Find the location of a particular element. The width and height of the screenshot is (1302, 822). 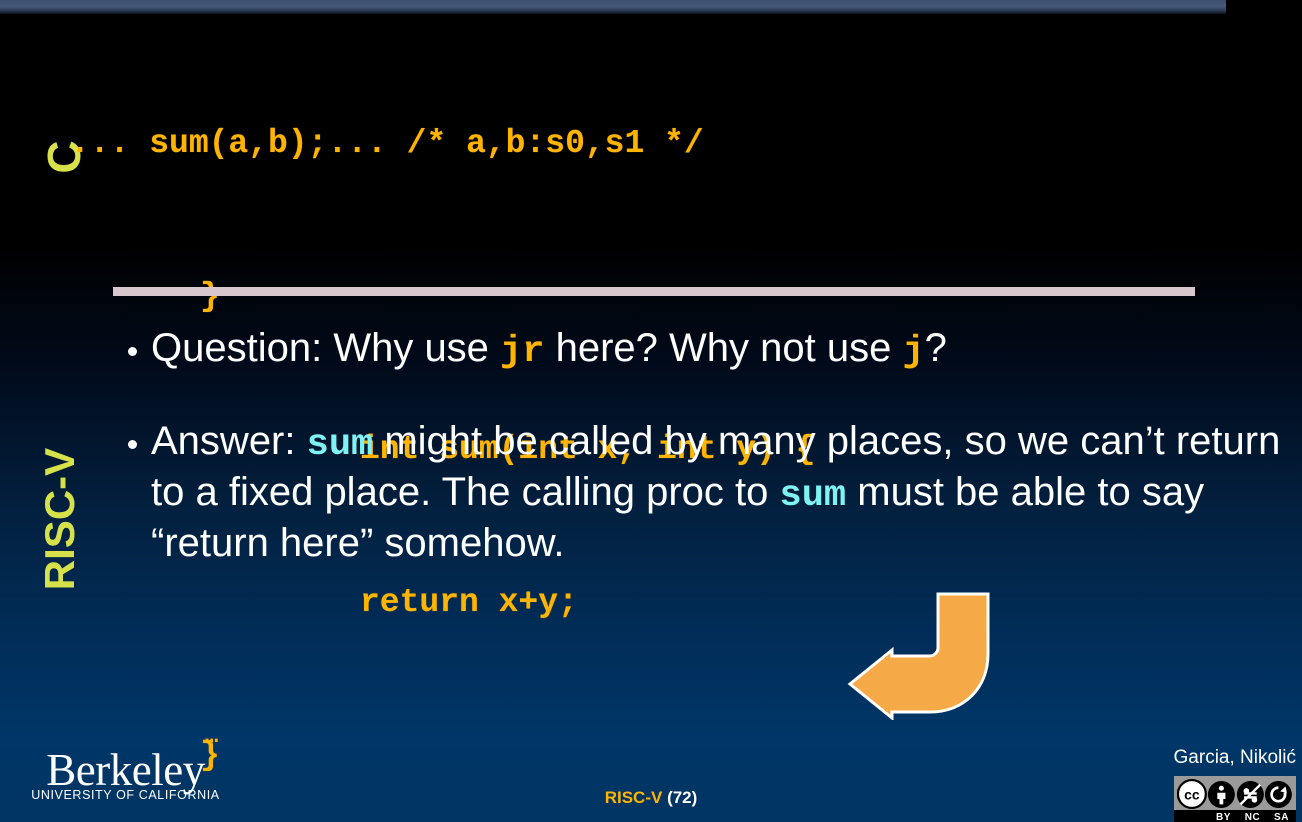

cc-logo-icon: cc is located at coordinates (1192, 794).